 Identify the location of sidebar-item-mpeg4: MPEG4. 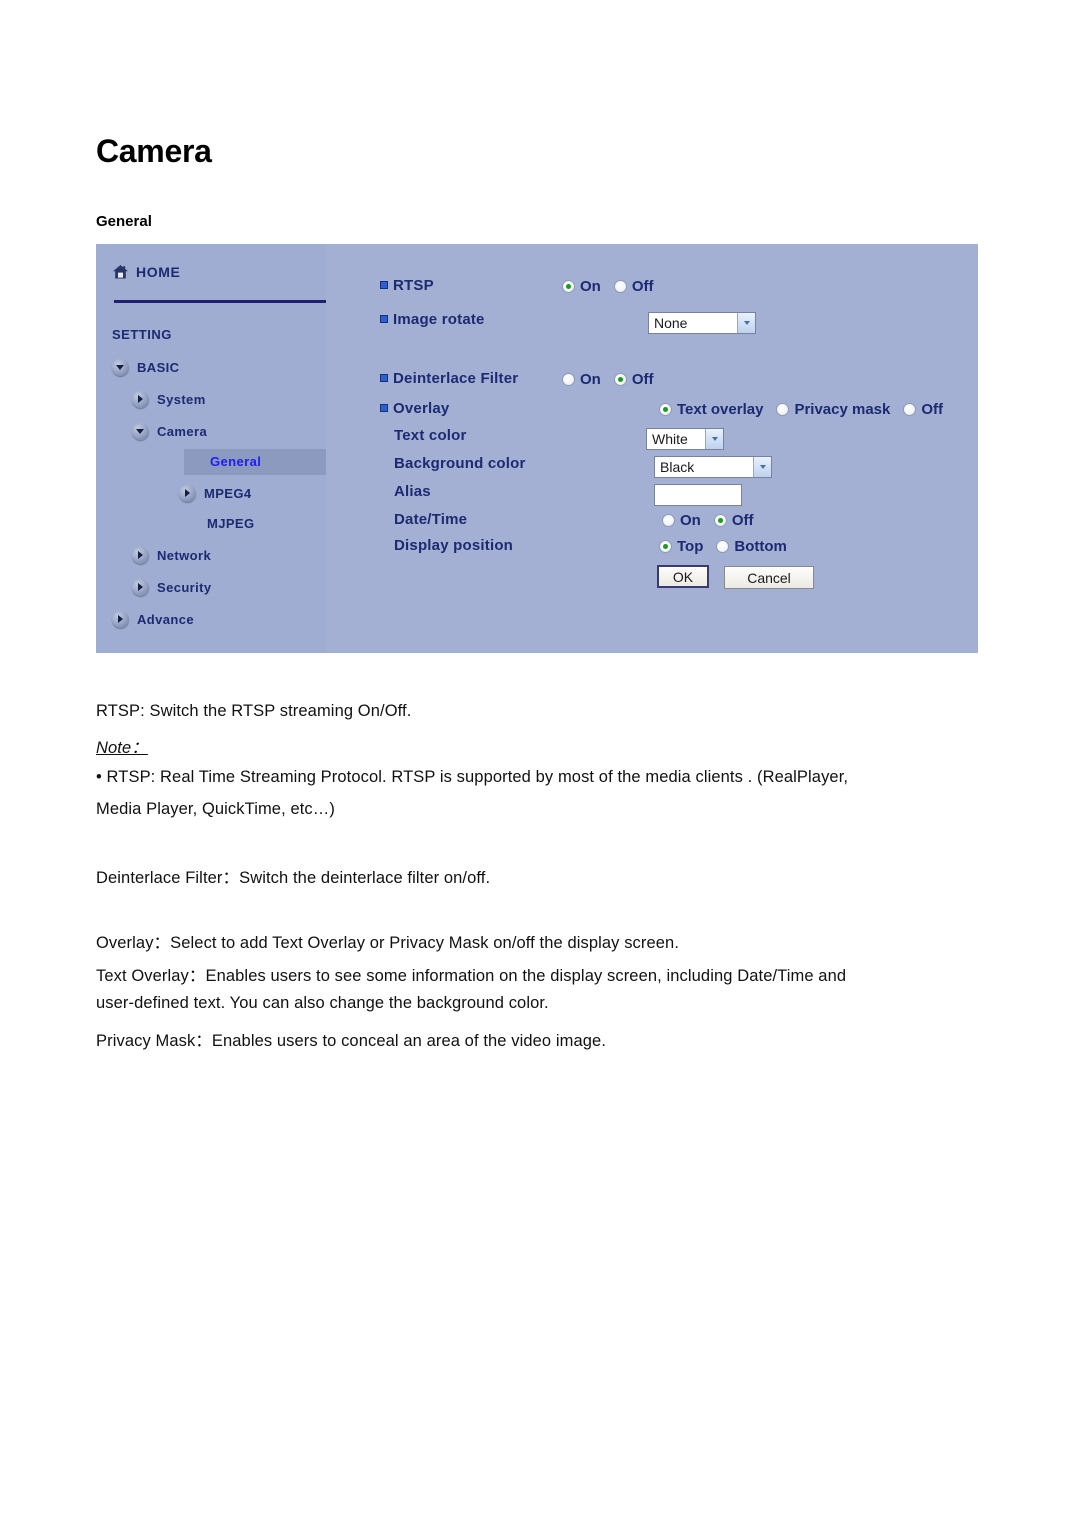
(215, 493).